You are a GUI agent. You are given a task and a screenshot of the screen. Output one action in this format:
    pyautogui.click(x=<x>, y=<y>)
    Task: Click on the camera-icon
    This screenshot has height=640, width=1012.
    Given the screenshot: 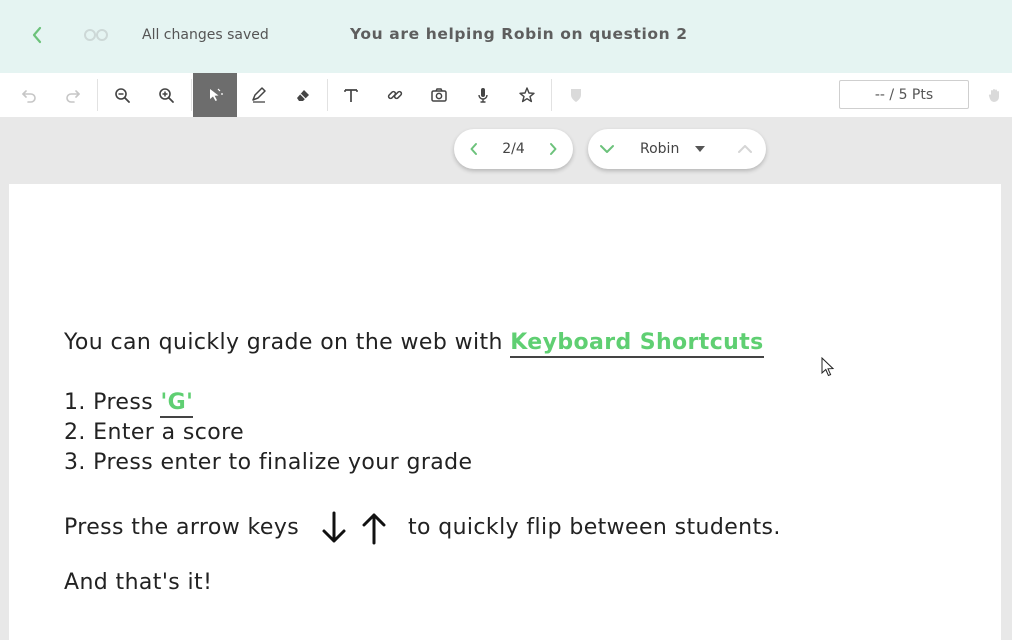 What is the action you would take?
    pyautogui.click(x=439, y=95)
    